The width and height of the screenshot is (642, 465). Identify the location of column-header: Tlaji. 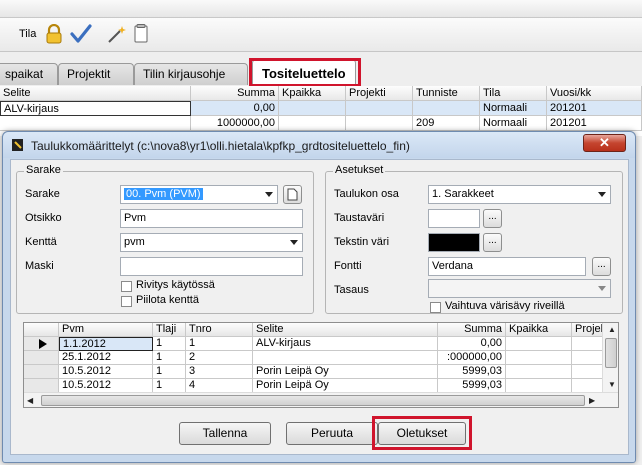
(169, 330).